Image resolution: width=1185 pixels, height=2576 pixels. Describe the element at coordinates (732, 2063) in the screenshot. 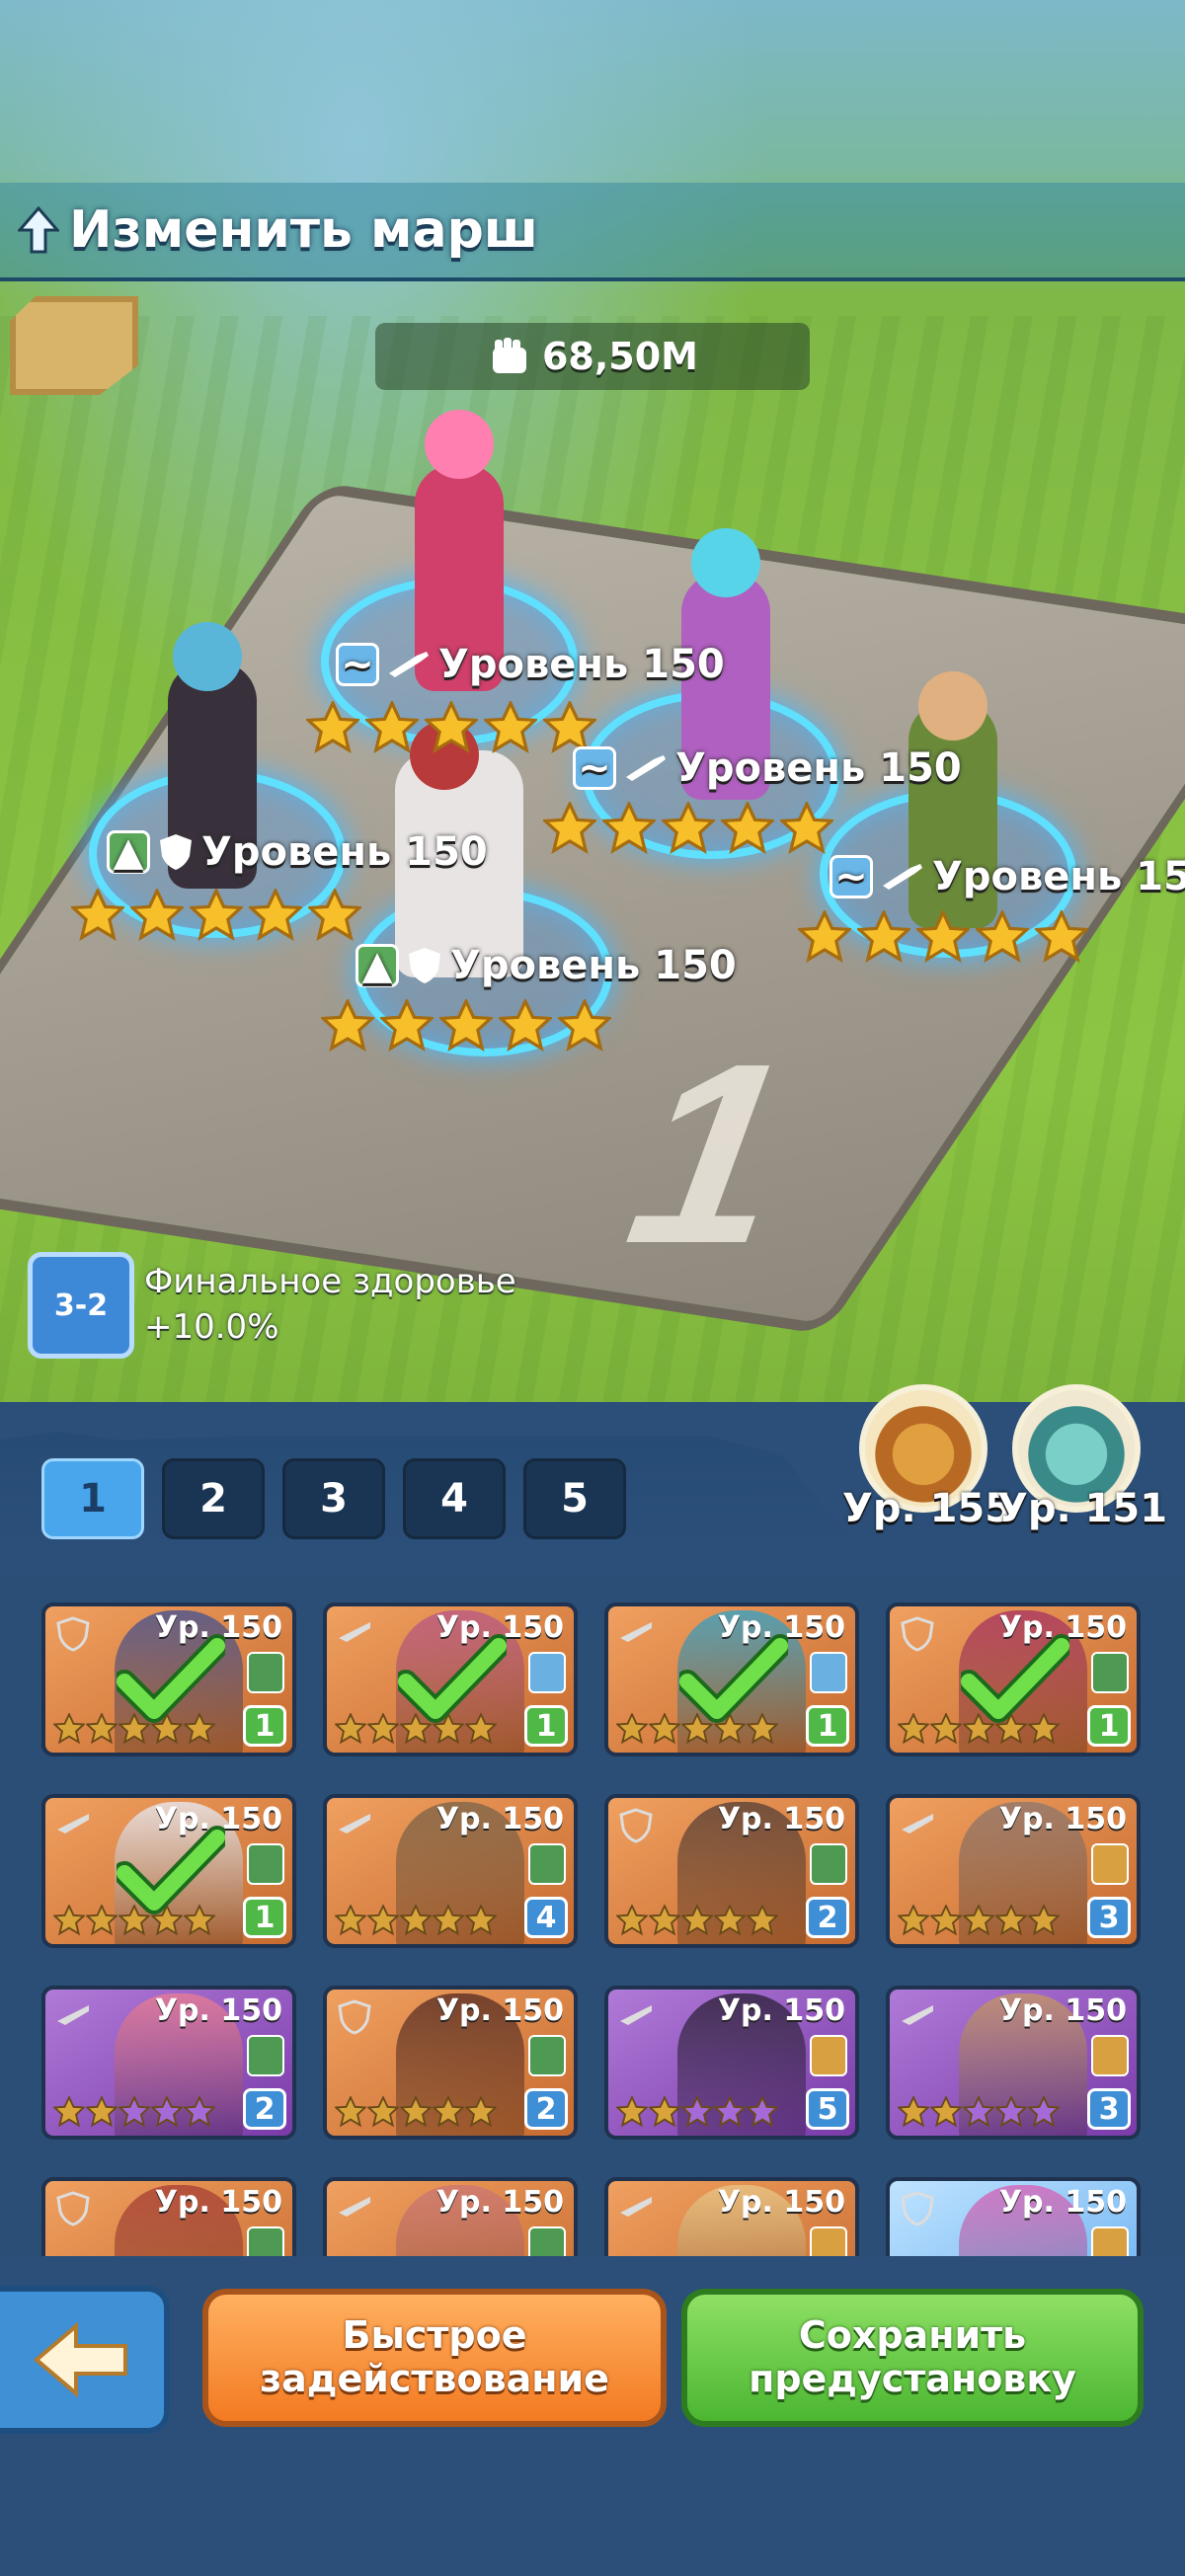

I see `hero-card: Ур. 150 5` at that location.